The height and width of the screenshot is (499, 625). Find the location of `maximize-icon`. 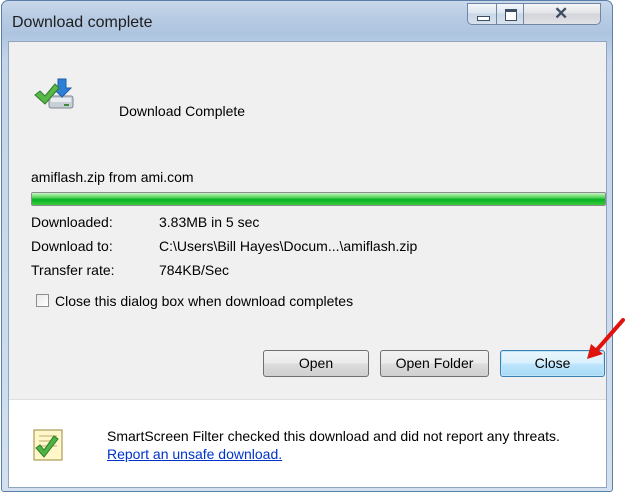

maximize-icon is located at coordinates (511, 15).